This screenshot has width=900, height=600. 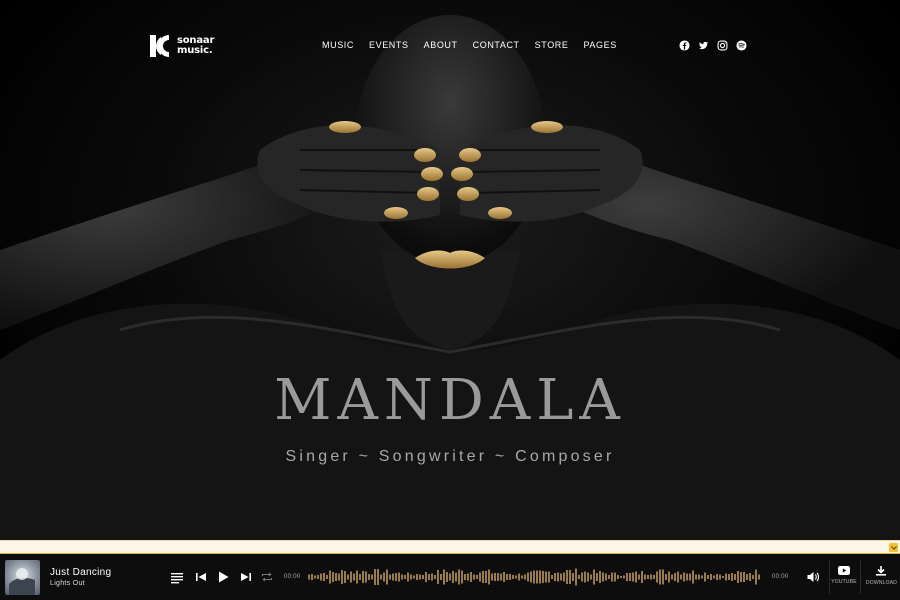 What do you see at coordinates (535, 577) in the screenshot?
I see `audio-waveform` at bounding box center [535, 577].